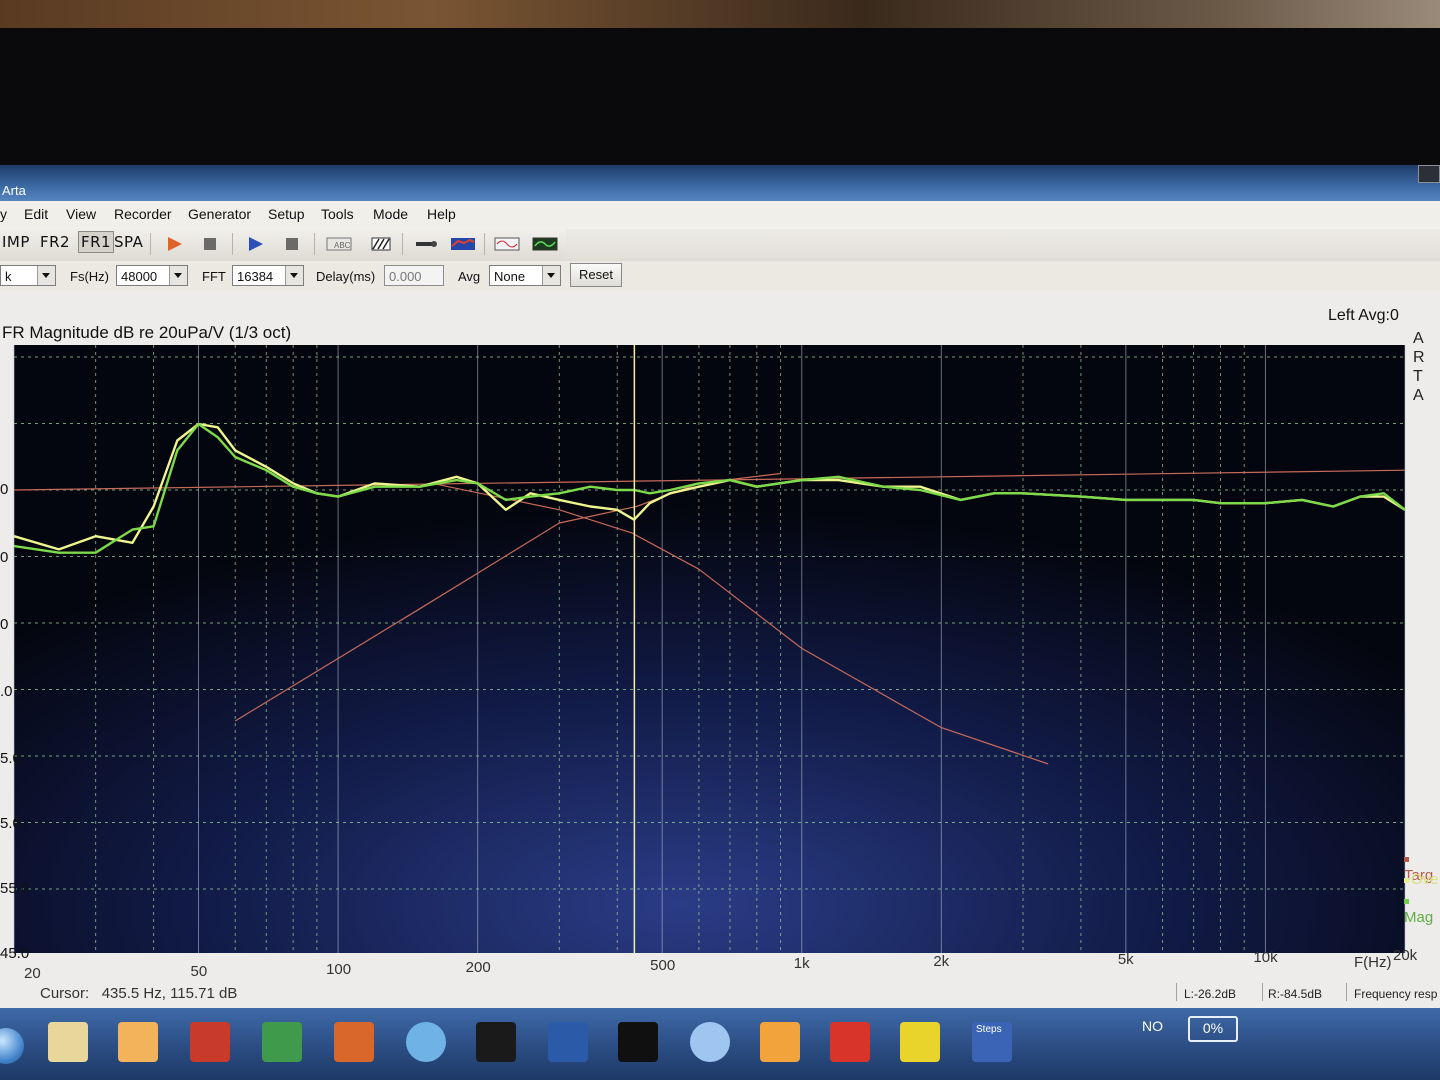  Describe the element at coordinates (68, 1042) in the screenshot. I see `explorer-icon` at that location.